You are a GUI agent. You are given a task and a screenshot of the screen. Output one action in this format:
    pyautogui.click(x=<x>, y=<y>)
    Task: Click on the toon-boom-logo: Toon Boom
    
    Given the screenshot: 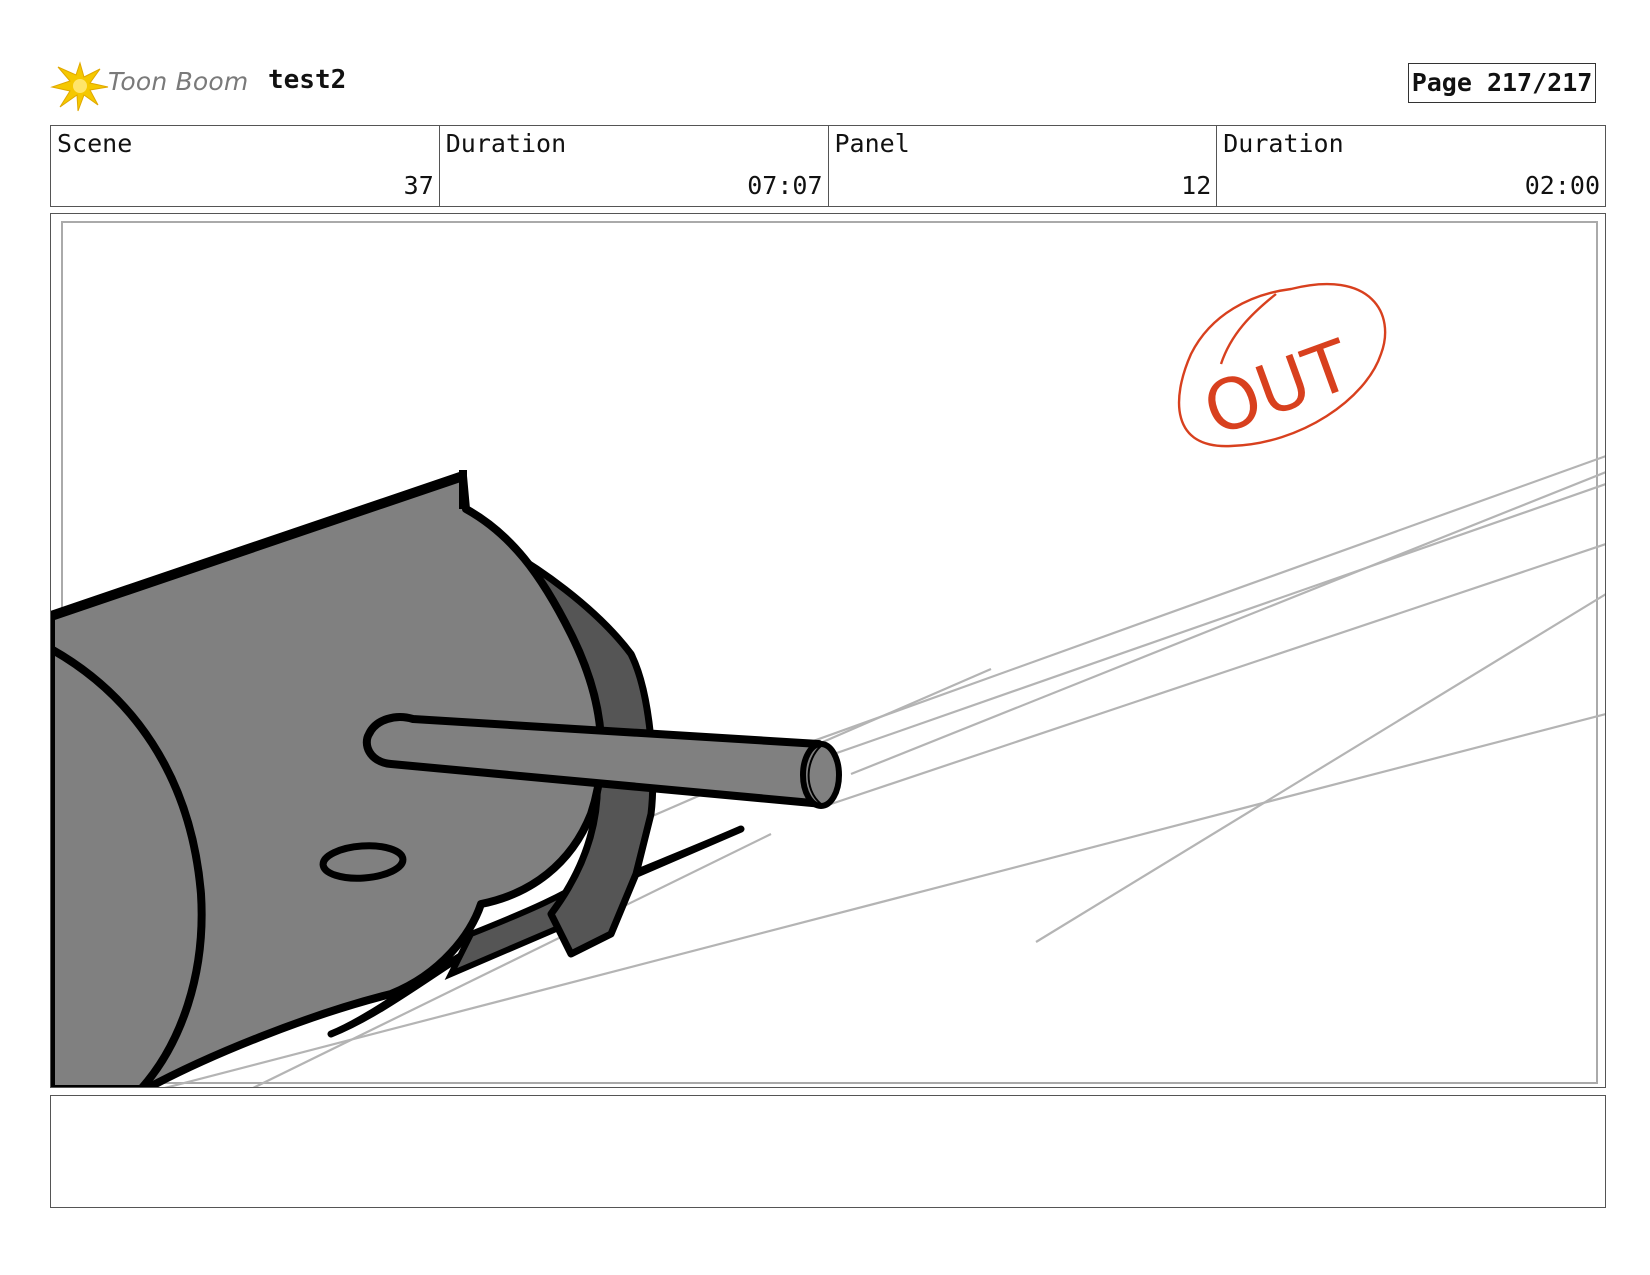 What is the action you would take?
    pyautogui.click(x=150, y=85)
    